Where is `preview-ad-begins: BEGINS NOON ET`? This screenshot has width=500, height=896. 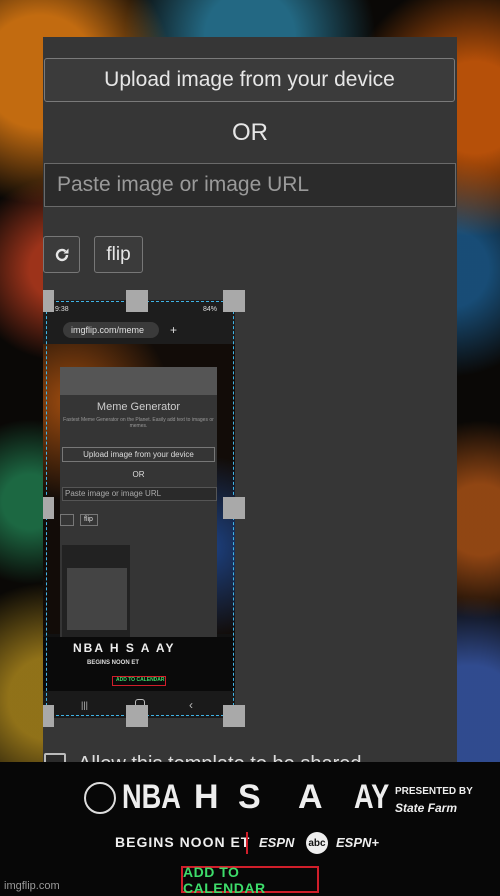 preview-ad-begins: BEGINS NOON ET is located at coordinates (113, 663).